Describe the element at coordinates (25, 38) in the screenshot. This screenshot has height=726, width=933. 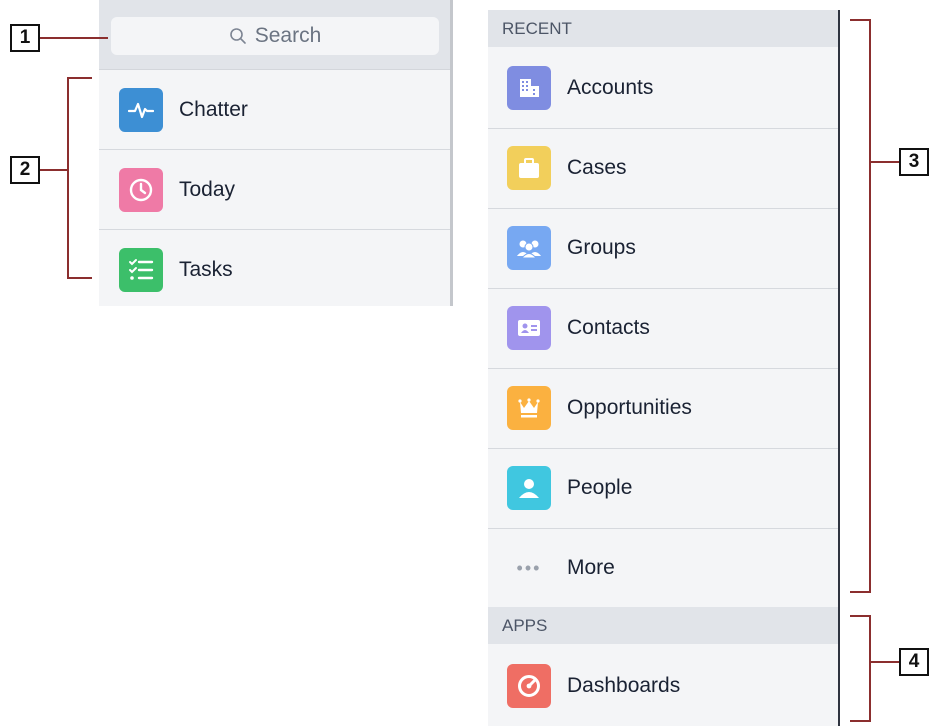
I see `callout-1: 1` at that location.